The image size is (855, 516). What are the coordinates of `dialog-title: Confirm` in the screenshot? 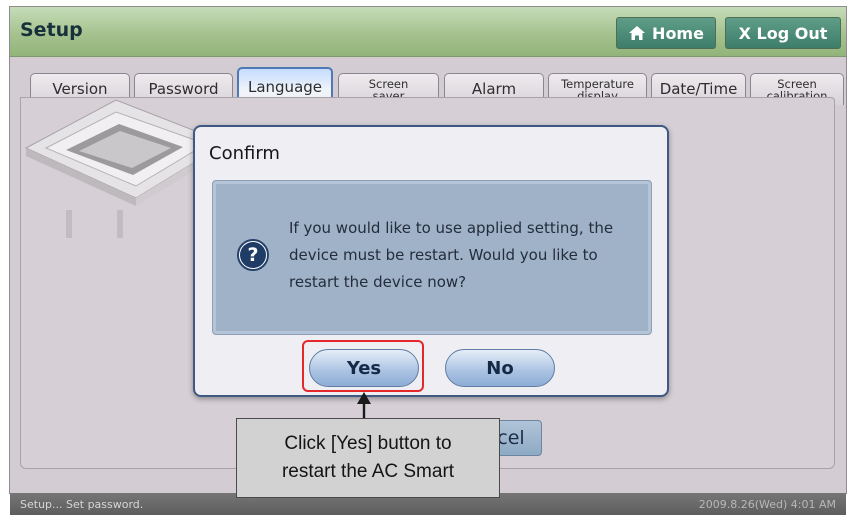 It's located at (244, 153).